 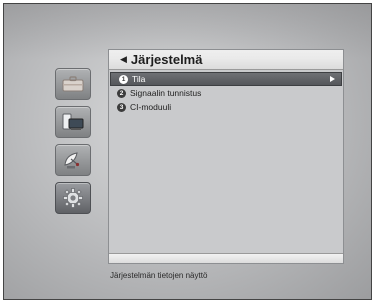 What do you see at coordinates (332, 79) in the screenshot?
I see `chevron-right-icon` at bounding box center [332, 79].